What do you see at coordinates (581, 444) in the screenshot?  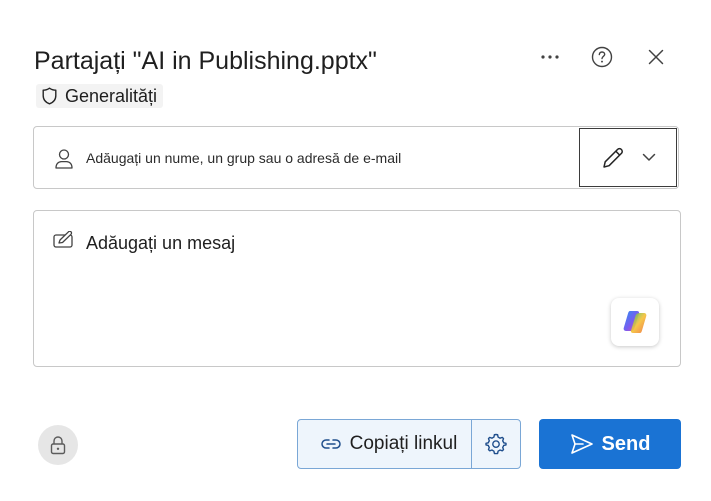 I see `send-icon` at bounding box center [581, 444].